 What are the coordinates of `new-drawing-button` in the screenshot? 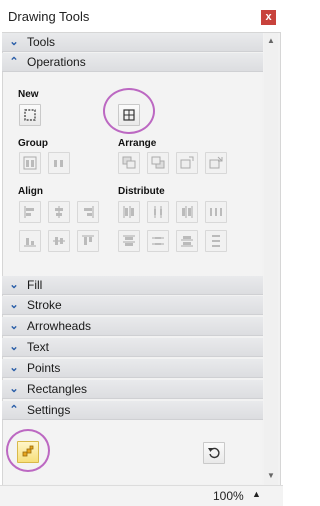 It's located at (30, 115).